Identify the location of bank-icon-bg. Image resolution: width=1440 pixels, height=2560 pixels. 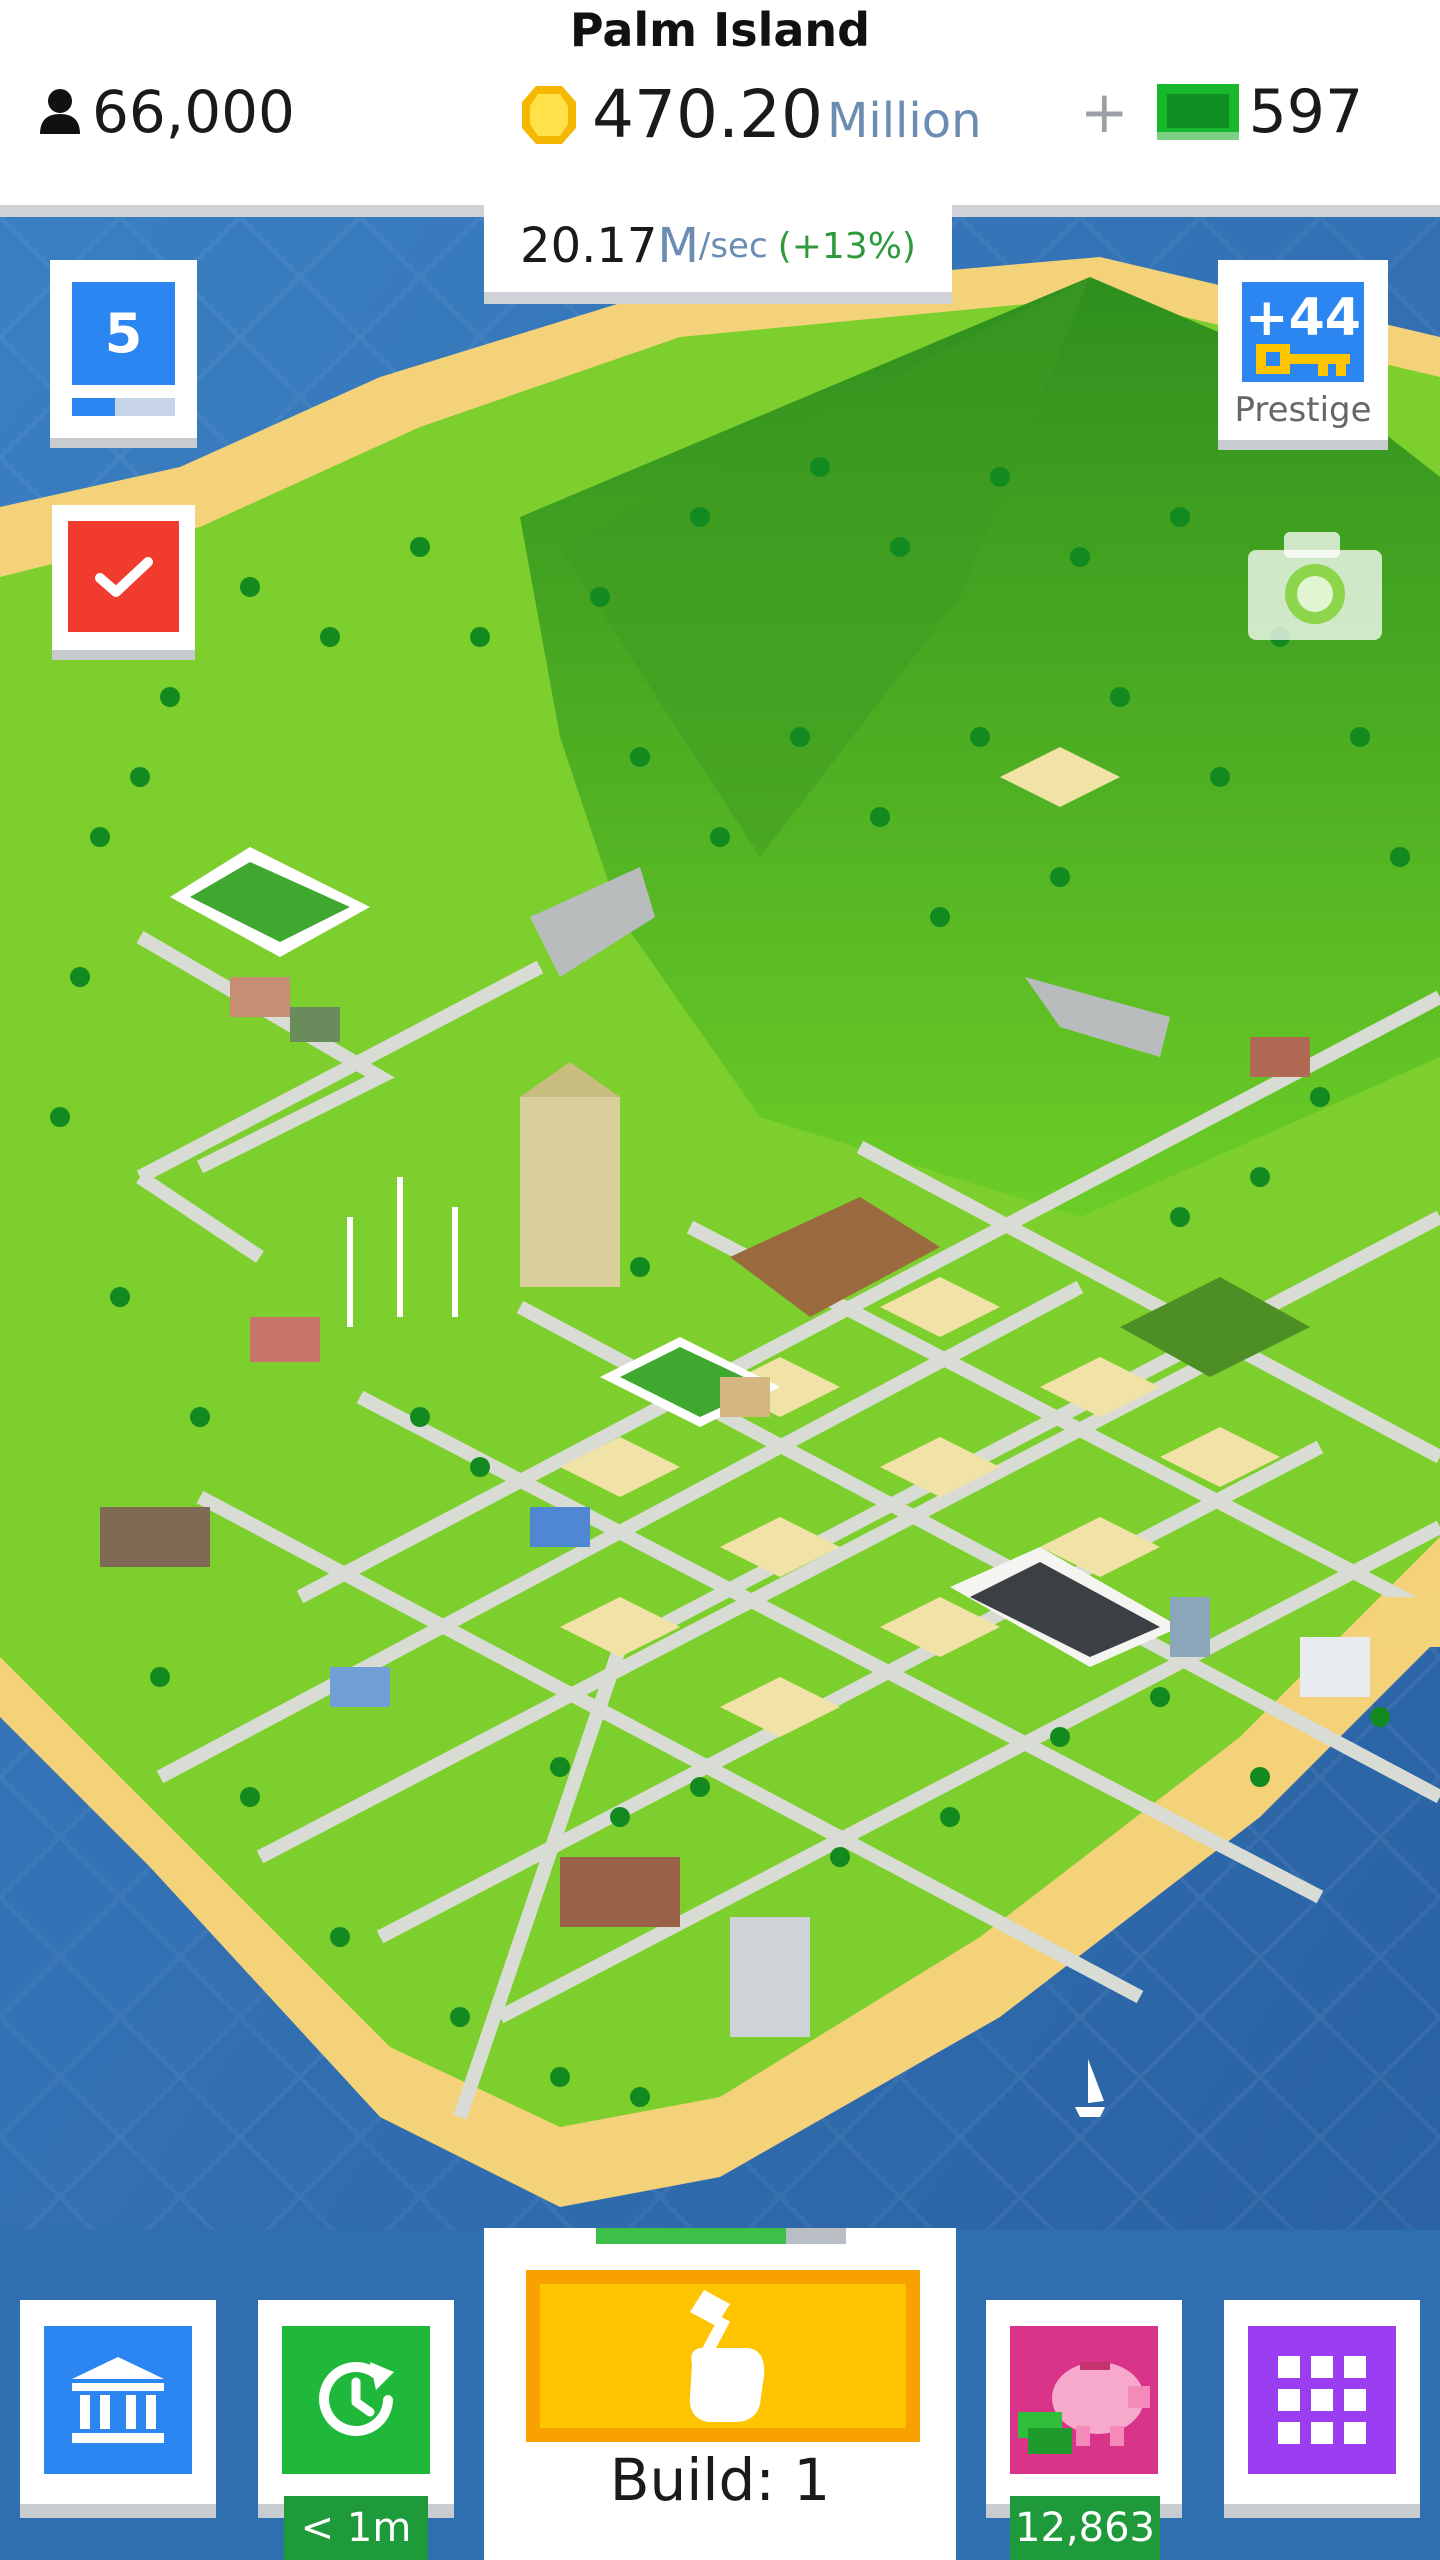
(118, 2400).